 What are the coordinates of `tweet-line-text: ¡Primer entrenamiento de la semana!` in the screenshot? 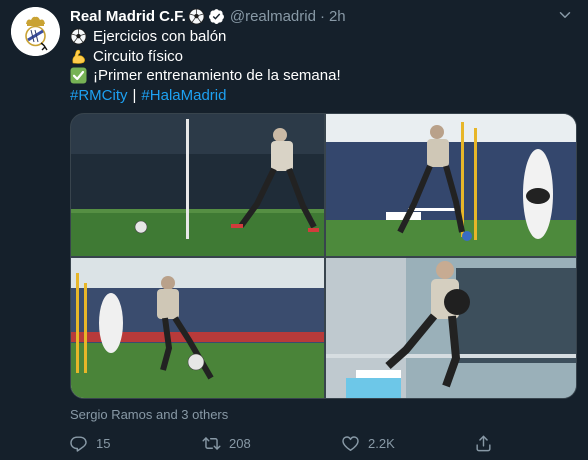 It's located at (217, 75).